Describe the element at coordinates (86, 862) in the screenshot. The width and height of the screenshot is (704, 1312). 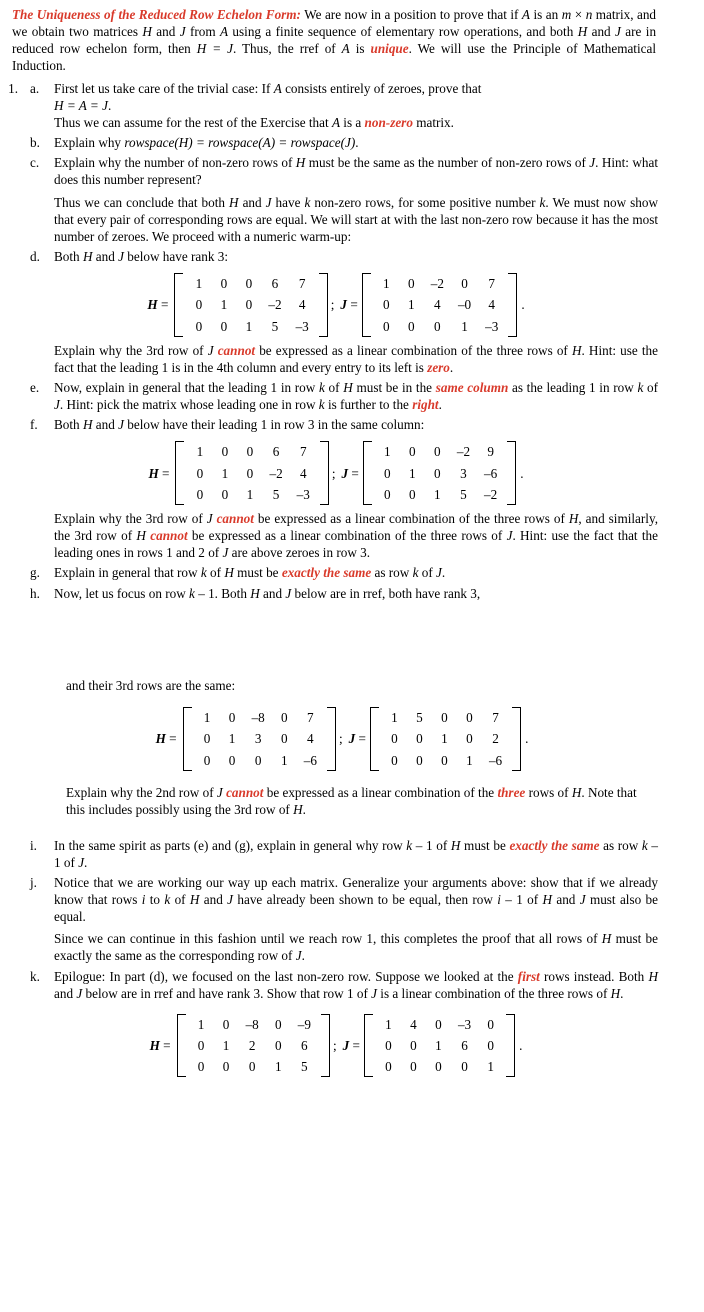
I see `i-seg6: .` at that location.